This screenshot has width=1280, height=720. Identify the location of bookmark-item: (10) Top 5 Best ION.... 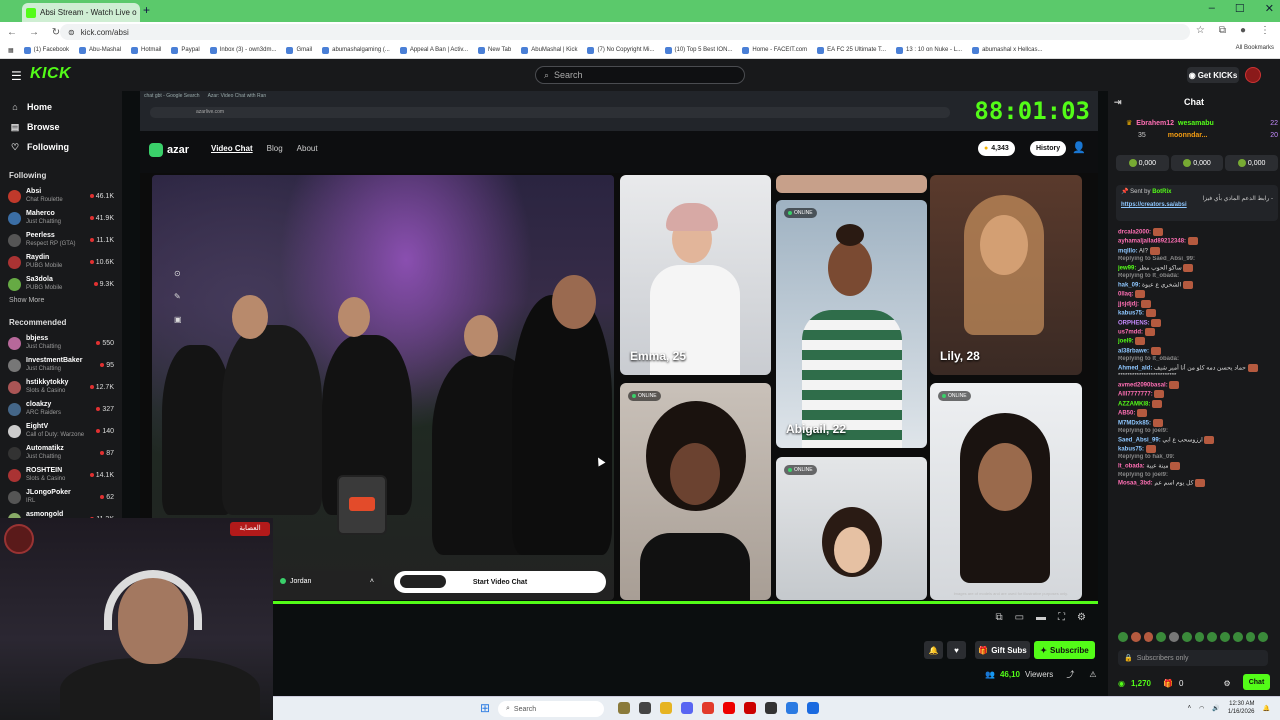
(698, 50).